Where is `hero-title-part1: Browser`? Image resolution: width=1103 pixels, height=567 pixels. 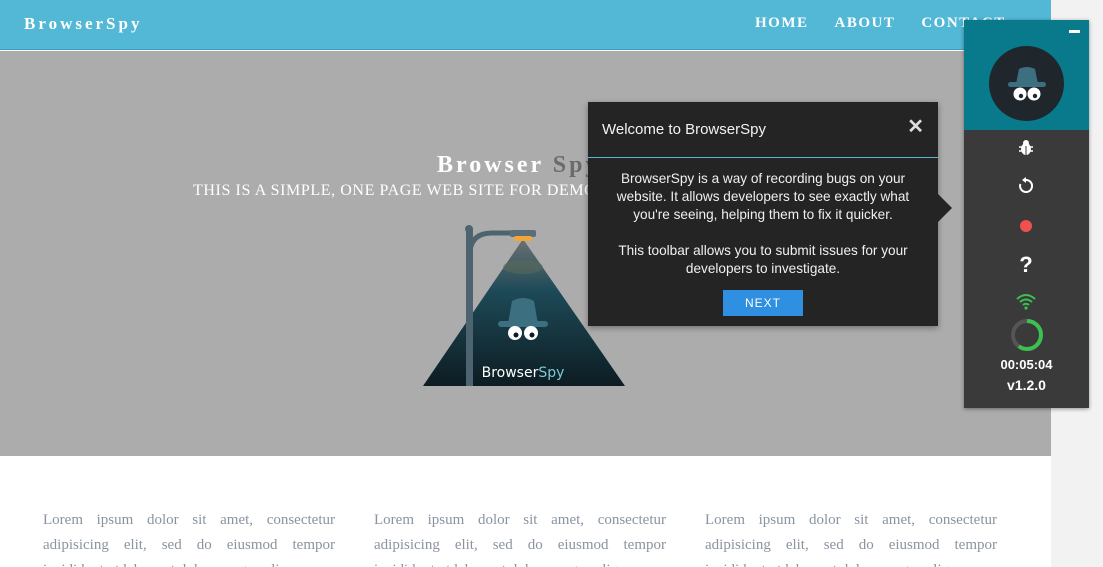
hero-title-part1: Browser is located at coordinates (490, 165).